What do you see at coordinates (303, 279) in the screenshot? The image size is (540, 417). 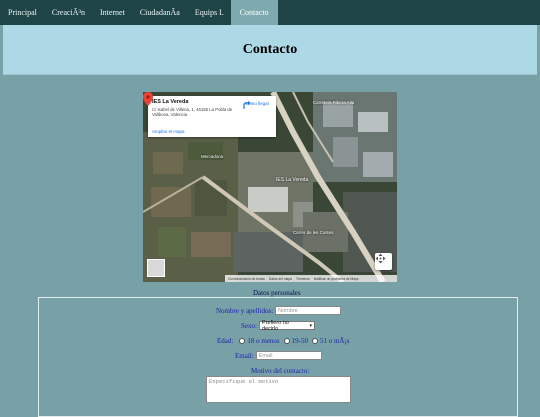 I see `terms-link: Términos` at bounding box center [303, 279].